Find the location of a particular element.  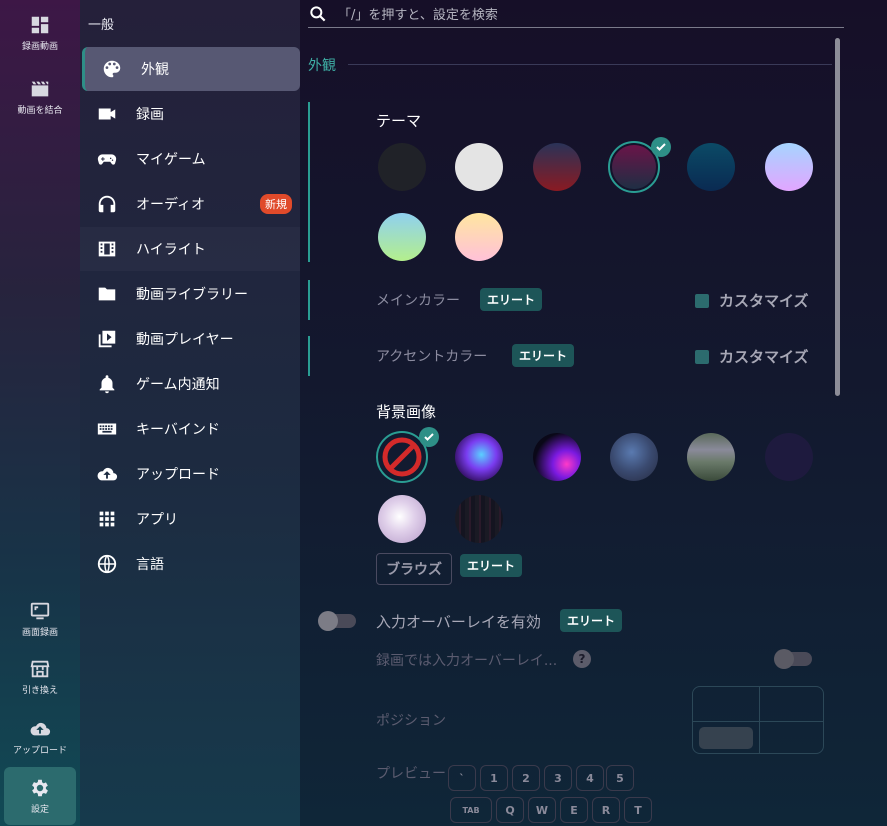

nav-item-label: オーディオ is located at coordinates (171, 205).